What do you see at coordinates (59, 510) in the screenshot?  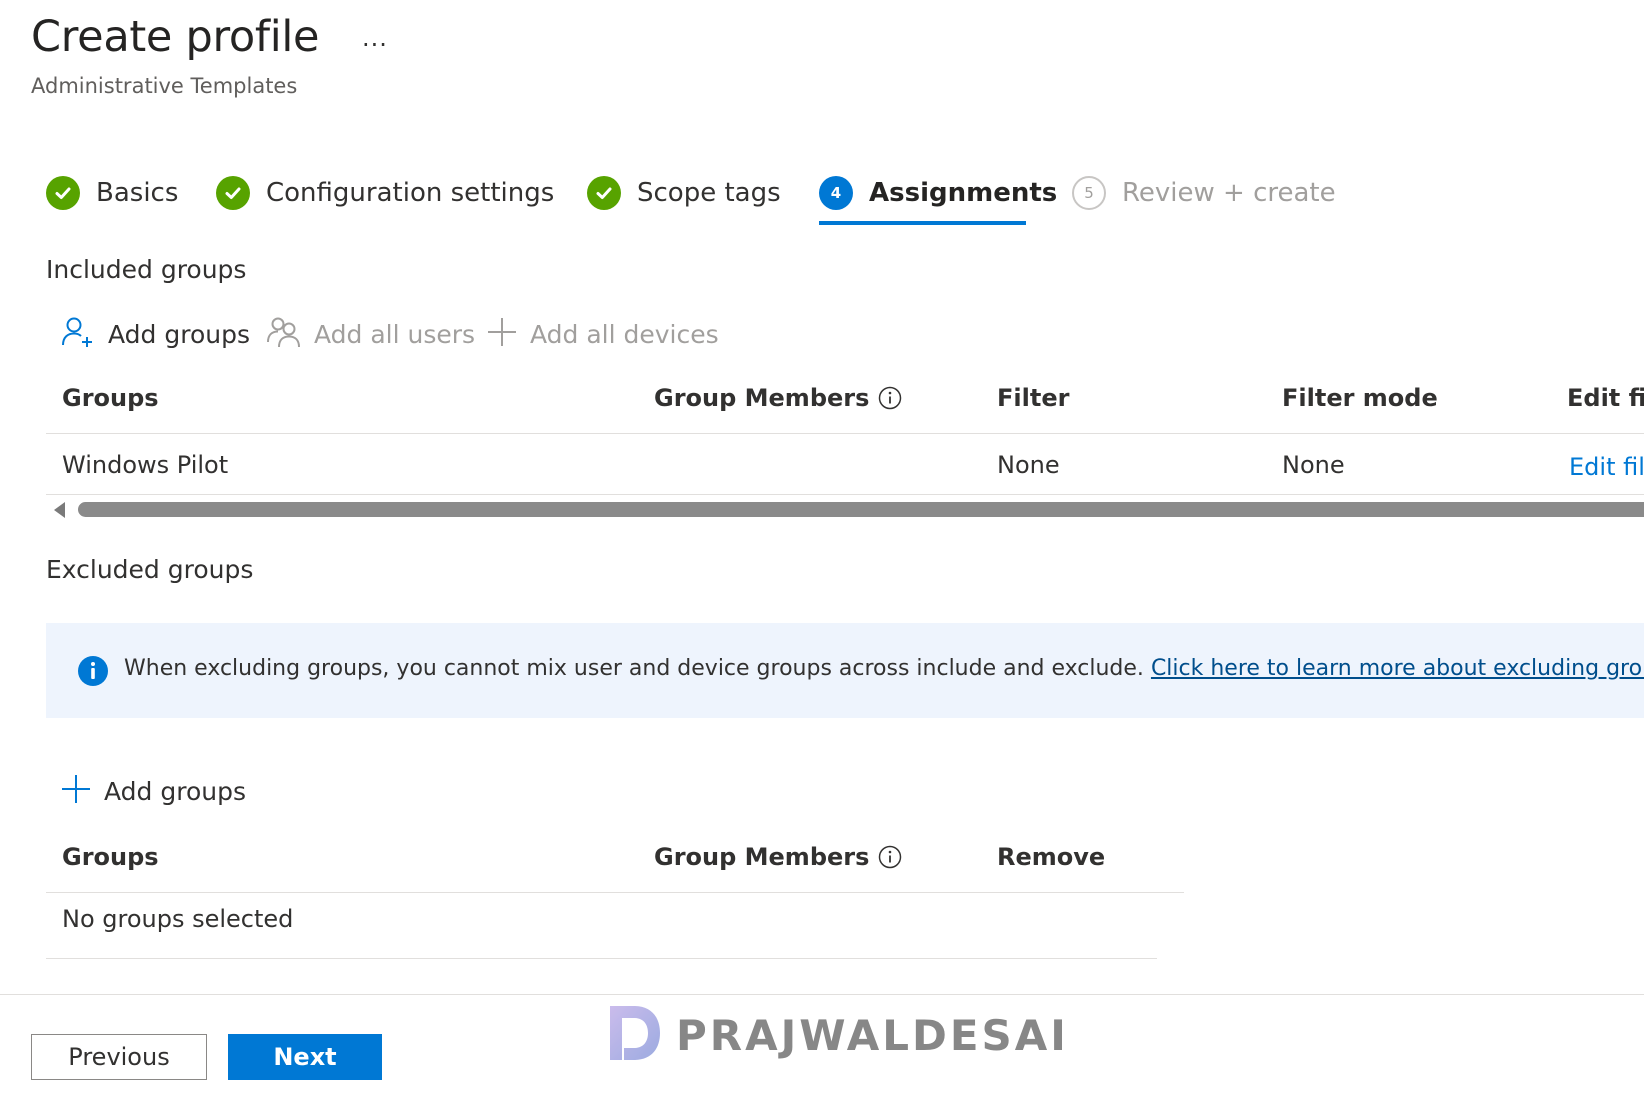 I see `scroll-left-arrow` at bounding box center [59, 510].